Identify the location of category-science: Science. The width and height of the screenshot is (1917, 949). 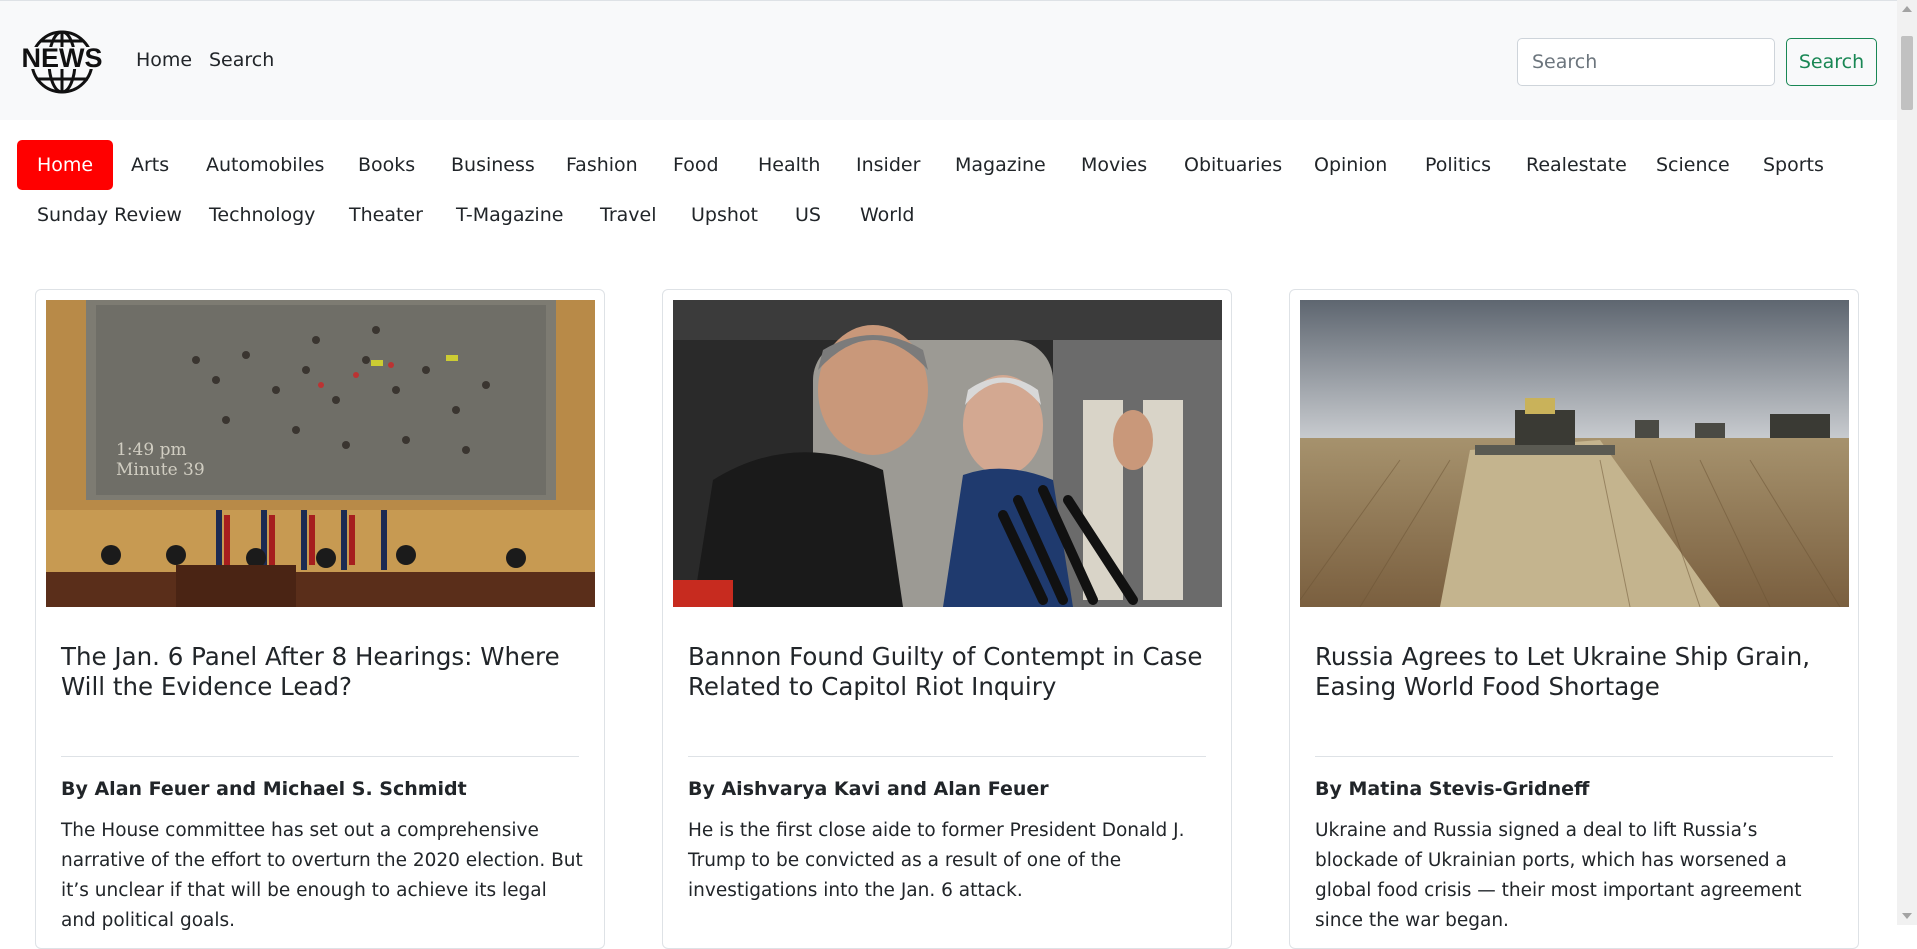
(1693, 165).